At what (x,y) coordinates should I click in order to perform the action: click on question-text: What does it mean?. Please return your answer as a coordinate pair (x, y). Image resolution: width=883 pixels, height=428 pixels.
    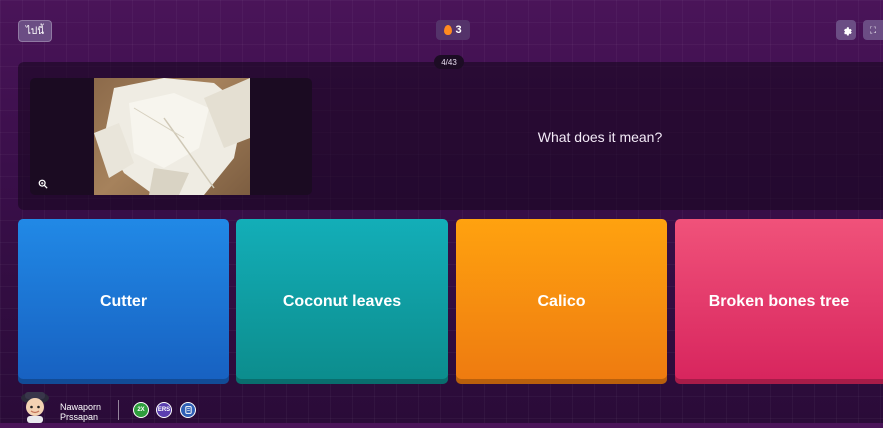
    Looking at the image, I should click on (600, 137).